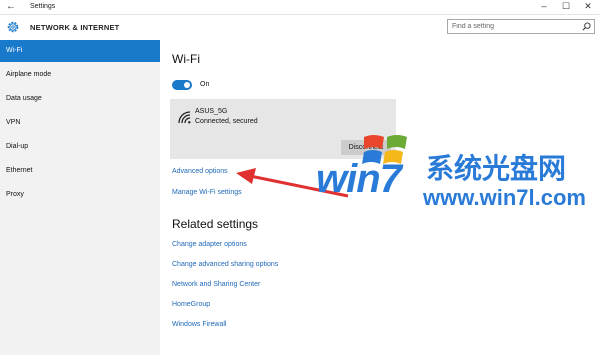 The width and height of the screenshot is (600, 355). I want to click on watermark-url: www.win7l.com, so click(504, 197).